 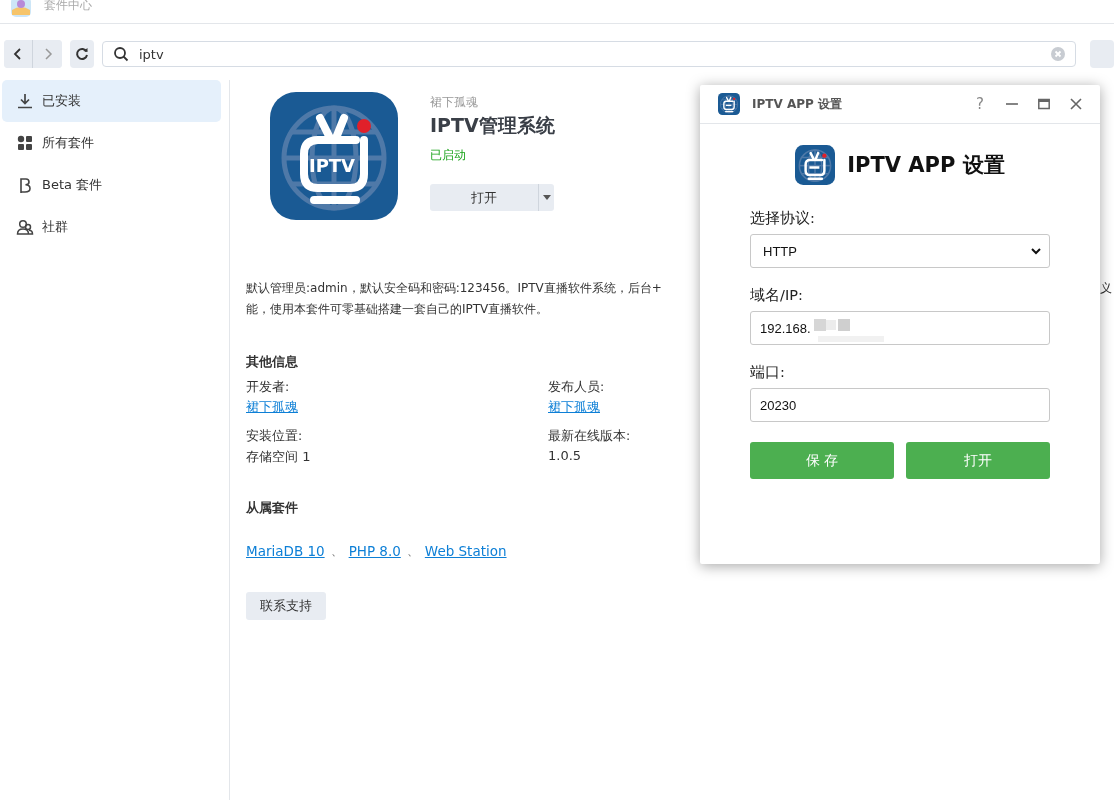 What do you see at coordinates (1044, 104) in the screenshot?
I see `maximize-icon` at bounding box center [1044, 104].